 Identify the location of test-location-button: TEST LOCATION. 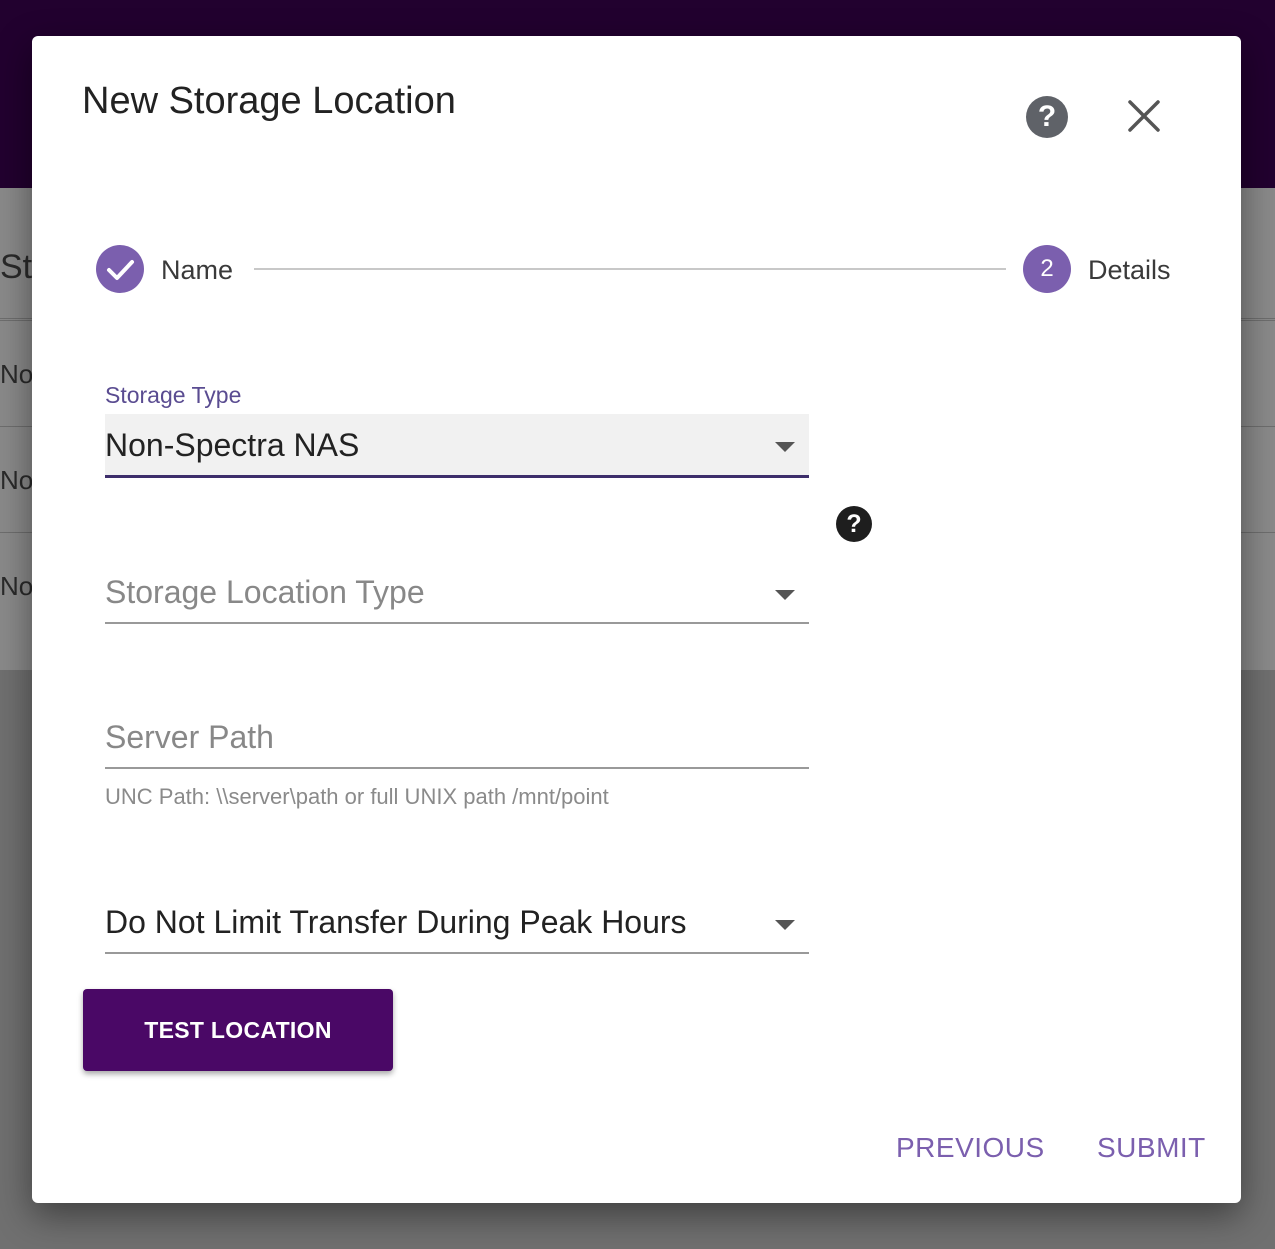
(238, 1030).